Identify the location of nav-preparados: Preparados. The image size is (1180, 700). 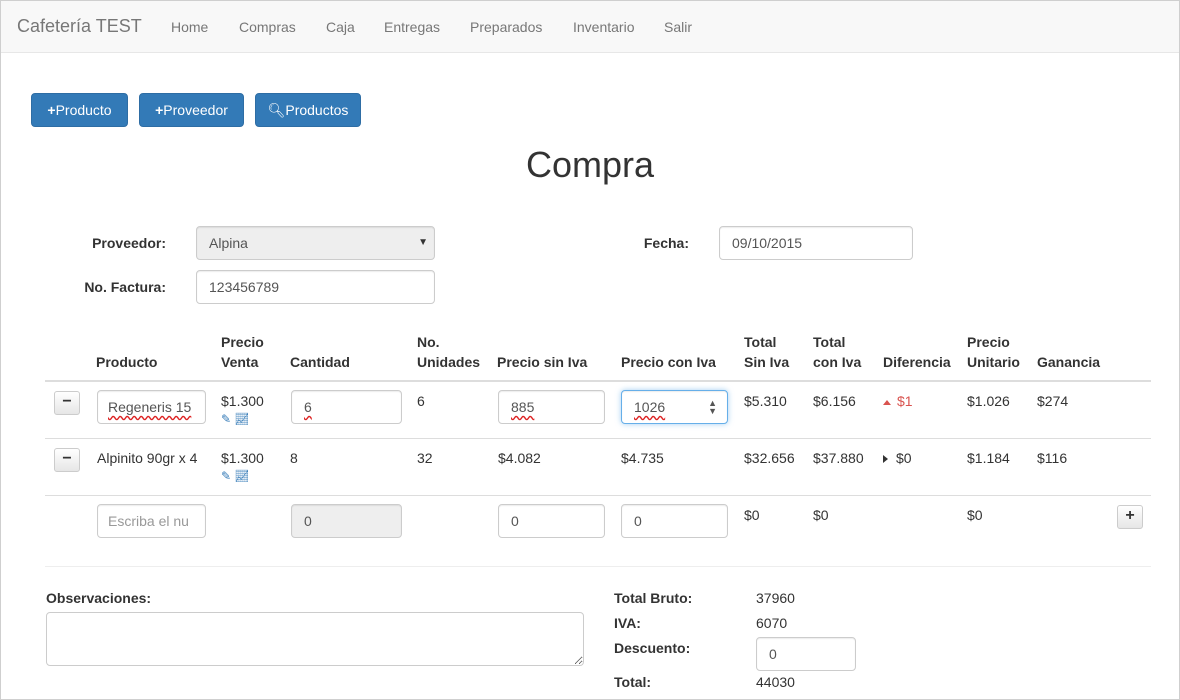
(506, 27).